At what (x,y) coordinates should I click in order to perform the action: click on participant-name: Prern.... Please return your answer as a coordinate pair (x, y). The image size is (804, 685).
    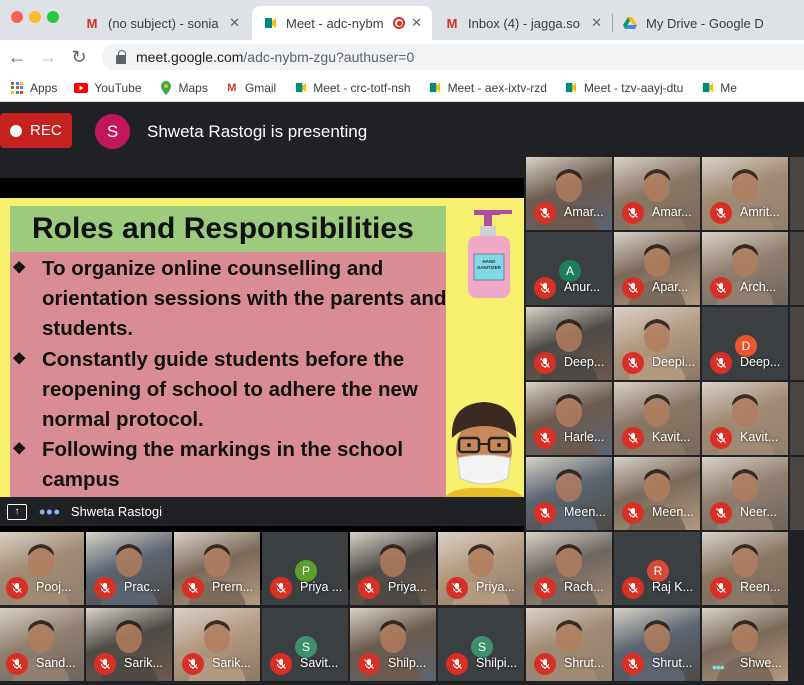
    Looking at the image, I should click on (232, 587).